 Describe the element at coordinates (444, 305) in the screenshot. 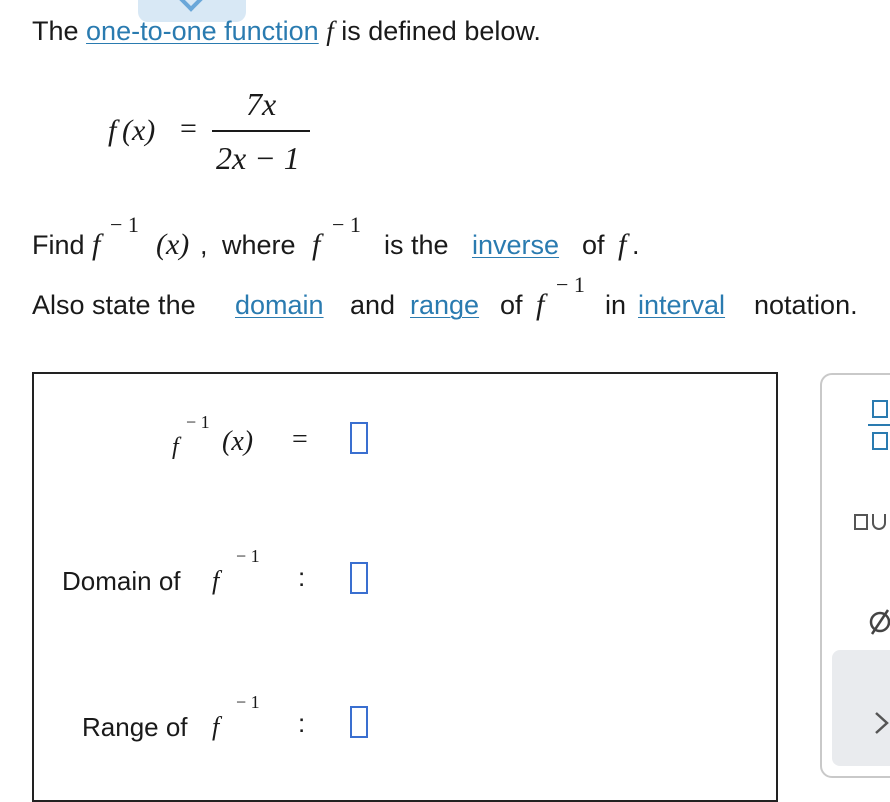

I see `range-link: range` at that location.